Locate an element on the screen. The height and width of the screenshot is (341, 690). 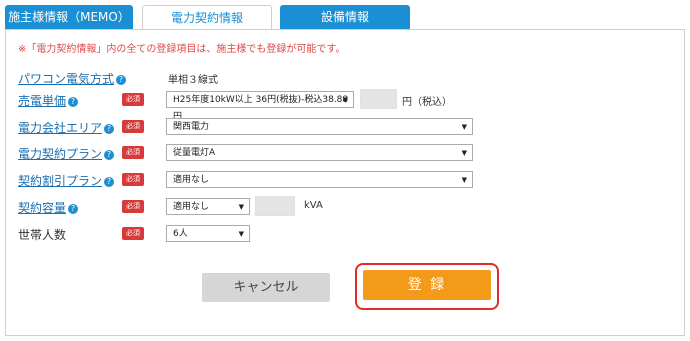
tab-equipment: 設備情報 is located at coordinates (345, 17).